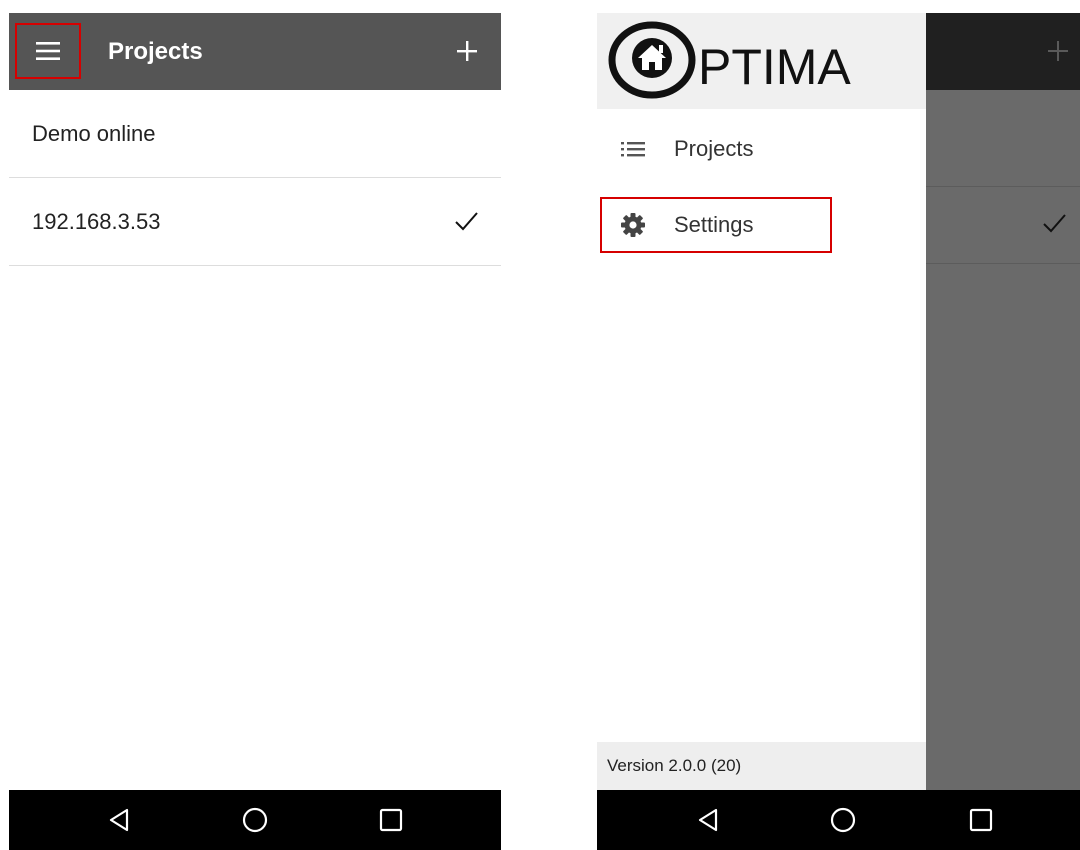 The width and height of the screenshot is (1080, 850). Describe the element at coordinates (761, 766) in the screenshot. I see `drawer-footer: Version 2.0.0 (20)` at that location.